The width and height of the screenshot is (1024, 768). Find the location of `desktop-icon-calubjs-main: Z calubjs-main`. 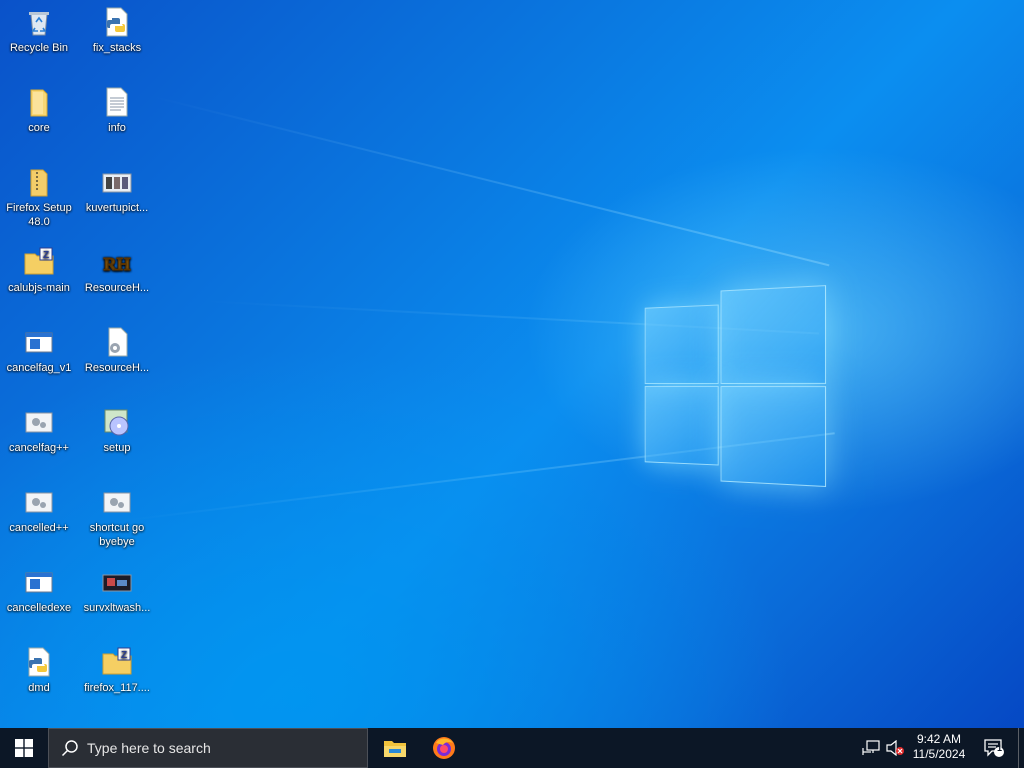

desktop-icon-calubjs-main: Z calubjs-main is located at coordinates (39, 279).